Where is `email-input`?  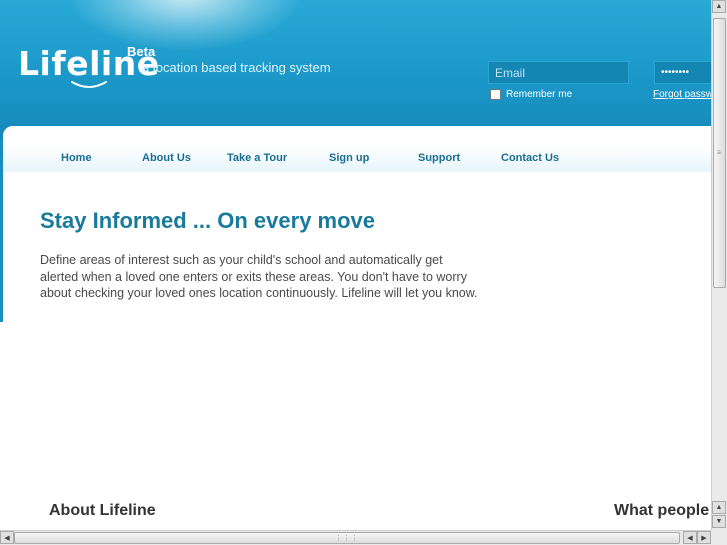
email-input is located at coordinates (558, 72).